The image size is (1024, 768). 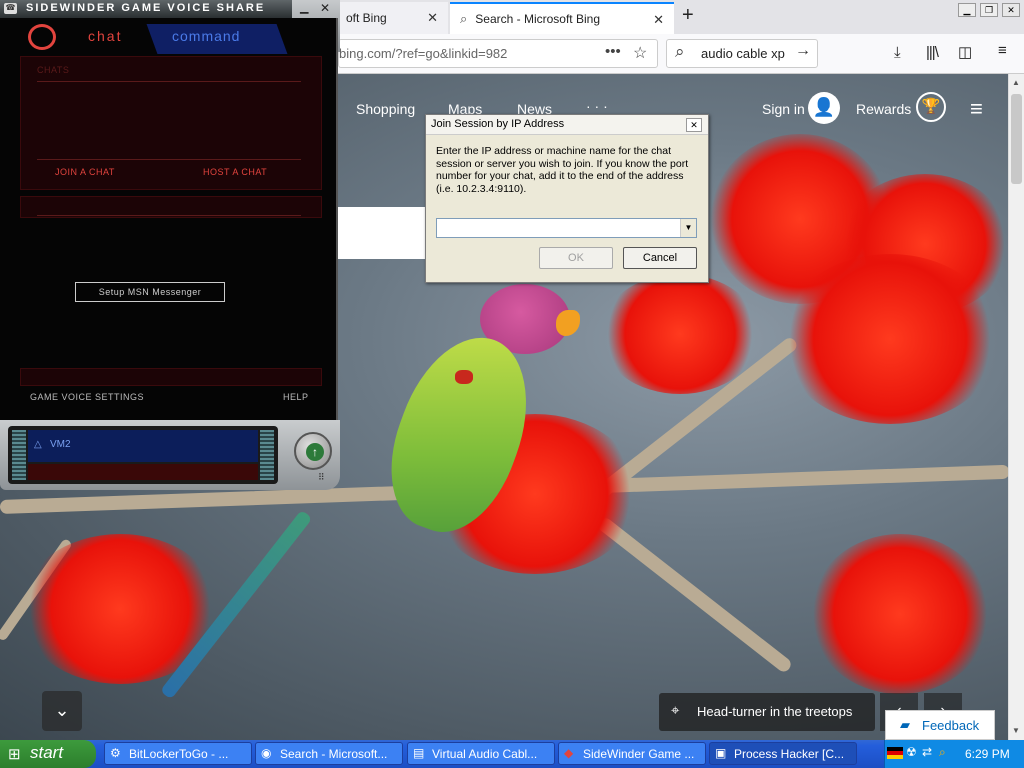 What do you see at coordinates (783, 109) in the screenshot?
I see `sign-in-link: Sign in` at bounding box center [783, 109].